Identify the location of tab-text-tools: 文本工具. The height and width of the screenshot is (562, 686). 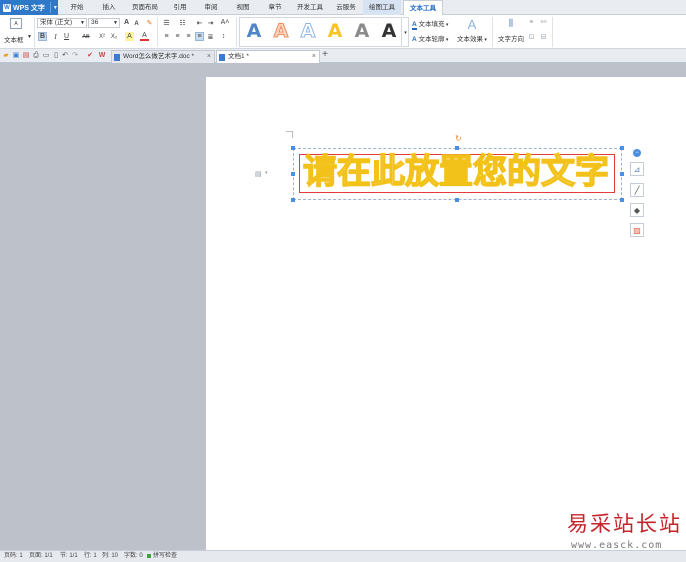
(423, 8).